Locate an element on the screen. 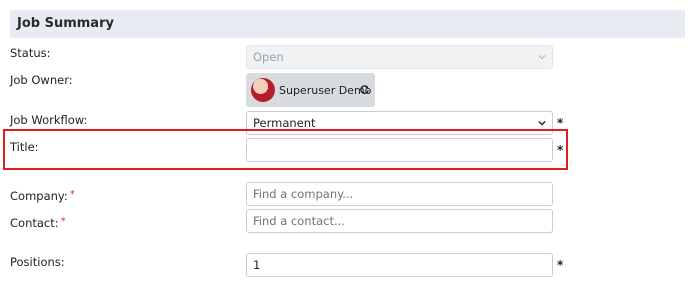  refresh-icon is located at coordinates (364, 89).